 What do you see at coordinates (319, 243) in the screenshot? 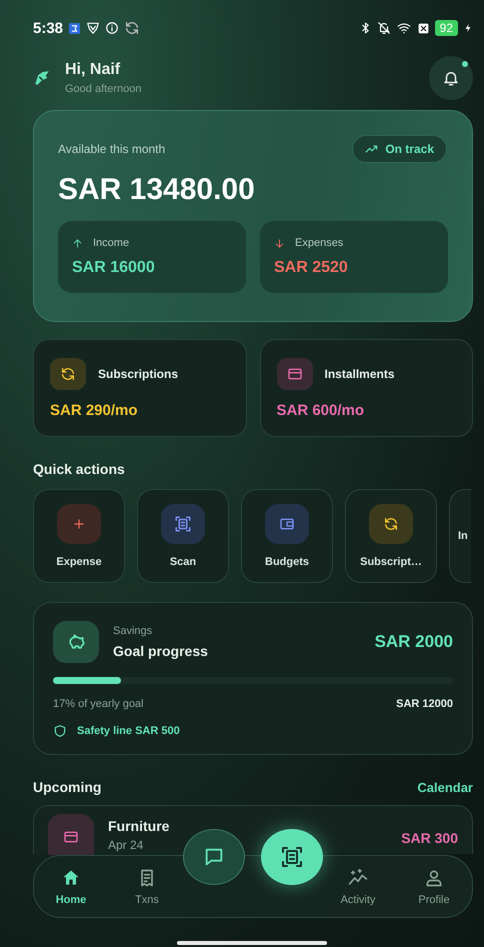
I see `stat-label: Expenses` at bounding box center [319, 243].